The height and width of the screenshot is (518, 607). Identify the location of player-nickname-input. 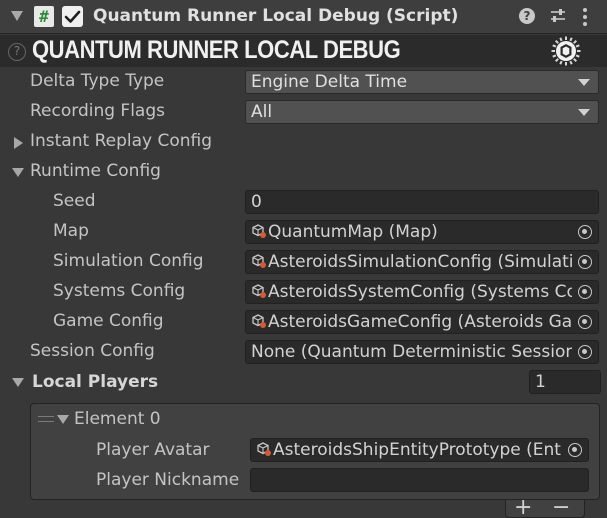
(419, 480).